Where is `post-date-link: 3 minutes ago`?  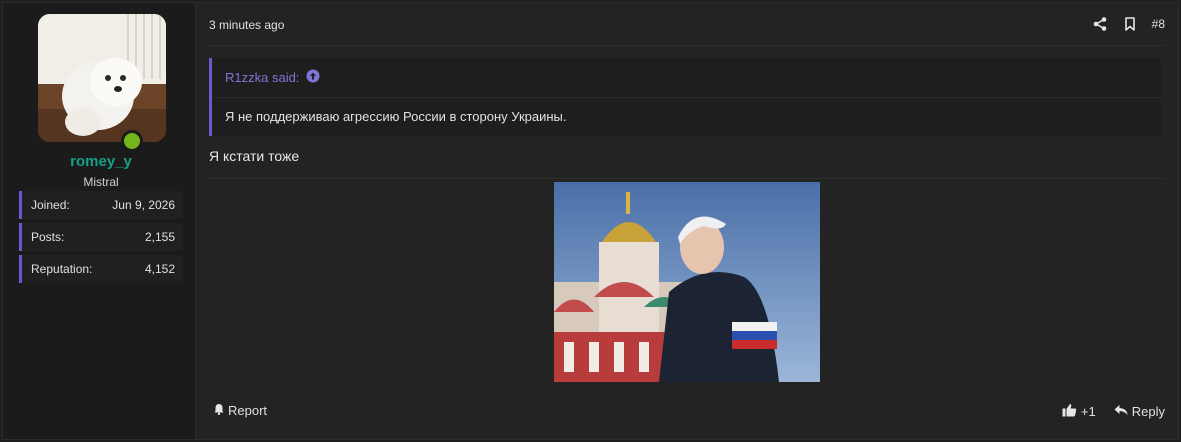 post-date-link: 3 minutes ago is located at coordinates (246, 25).